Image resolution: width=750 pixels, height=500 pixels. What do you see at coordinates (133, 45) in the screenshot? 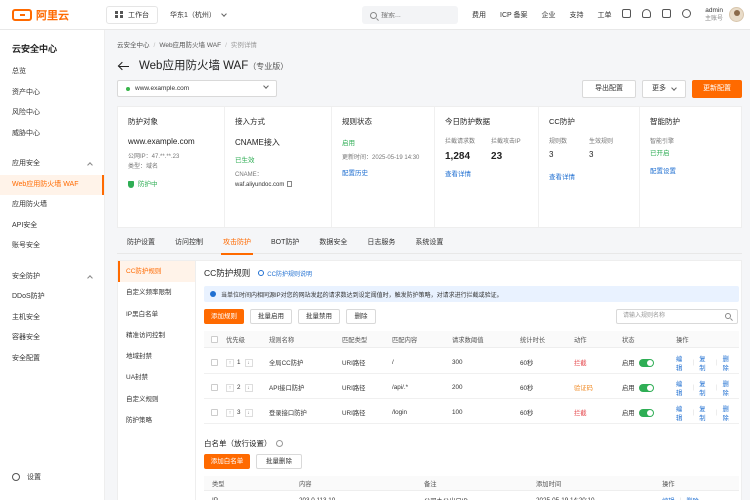
I see `breadcrumb-item: 云安全中心` at bounding box center [133, 45].